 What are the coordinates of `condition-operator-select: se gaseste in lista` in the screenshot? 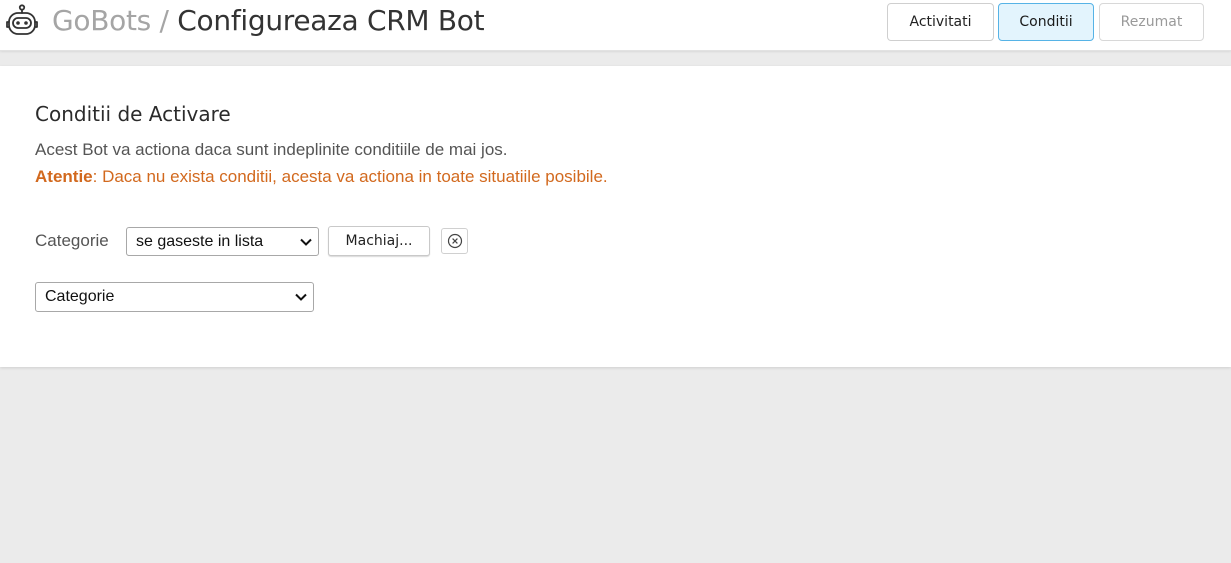 It's located at (222, 241).